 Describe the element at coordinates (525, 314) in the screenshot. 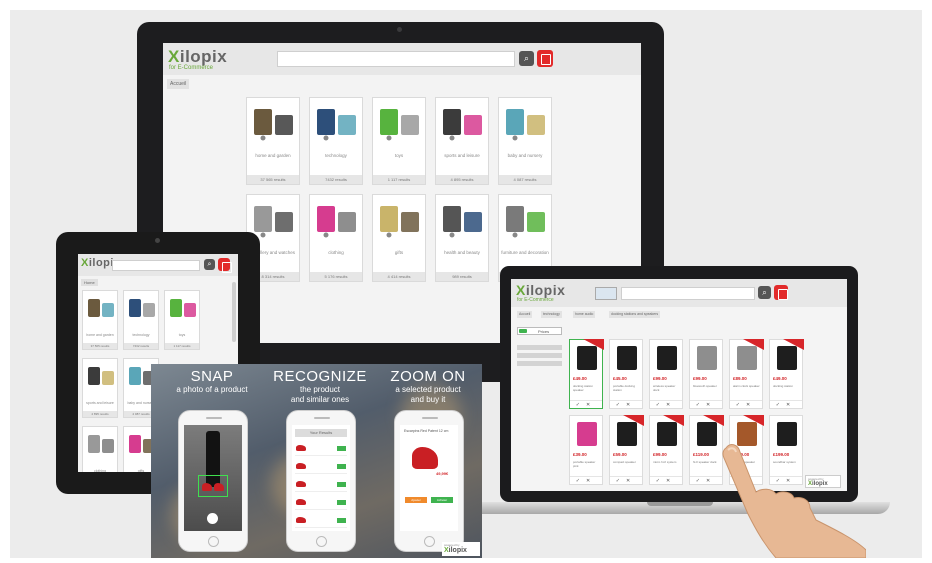

I see `breadcrumb-item: Accueil` at that location.